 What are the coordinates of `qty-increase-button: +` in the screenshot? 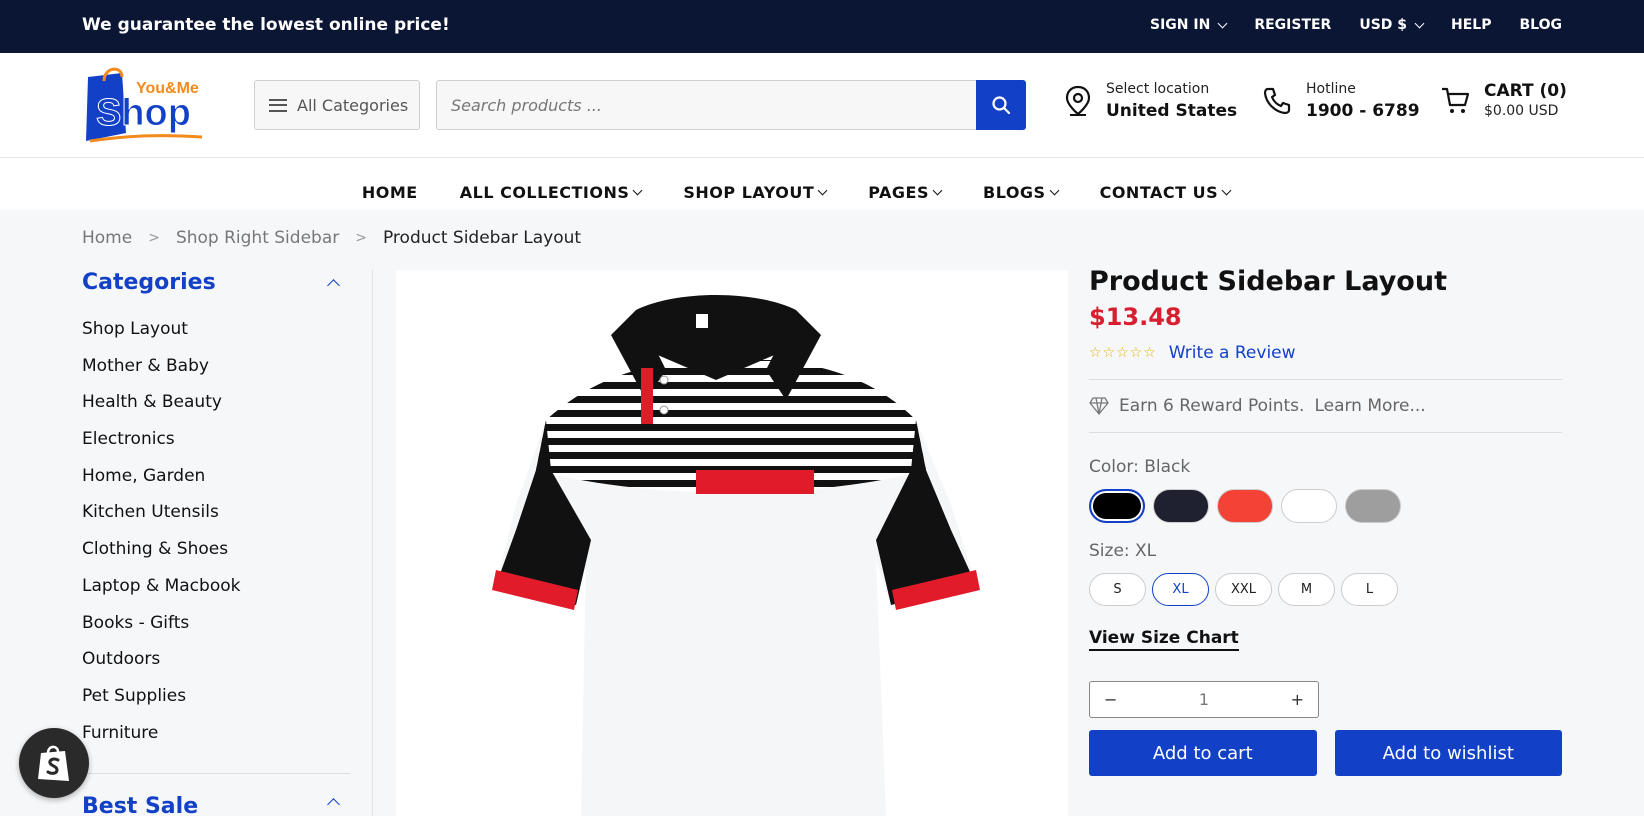 It's located at (1297, 699).